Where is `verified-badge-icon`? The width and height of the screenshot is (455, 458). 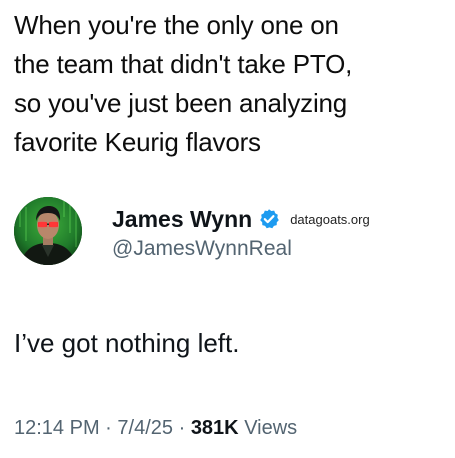
verified-badge-icon is located at coordinates (269, 219).